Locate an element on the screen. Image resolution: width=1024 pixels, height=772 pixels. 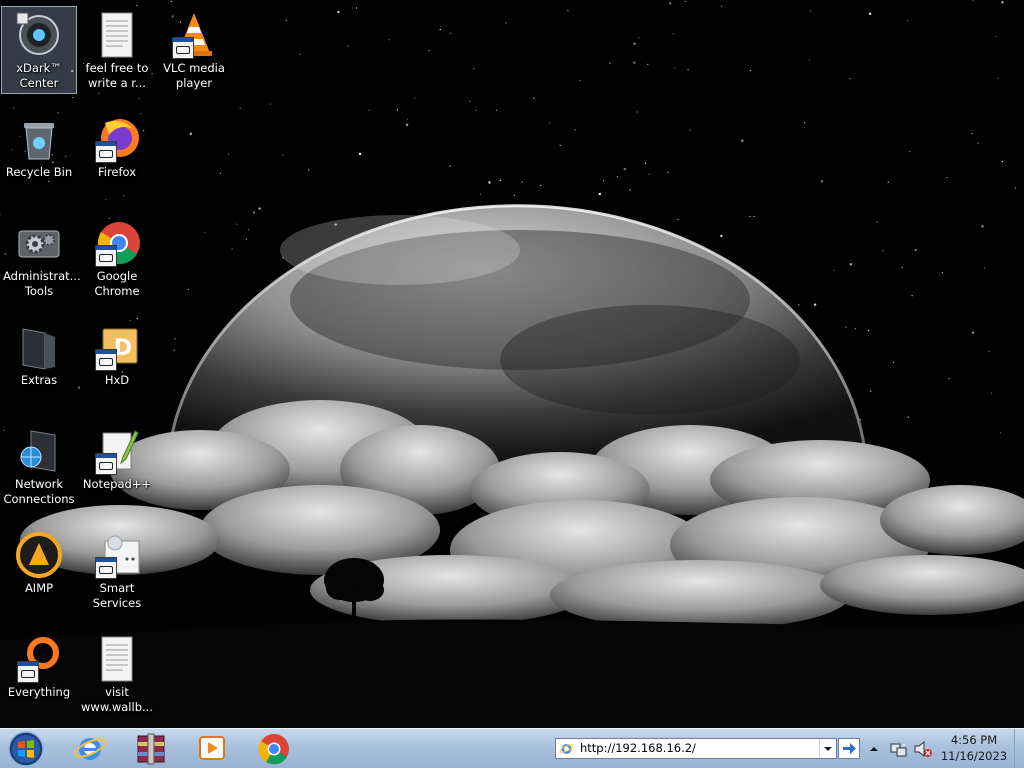
desktop-icon-google-chrome: Google Chrome is located at coordinates (117, 258).